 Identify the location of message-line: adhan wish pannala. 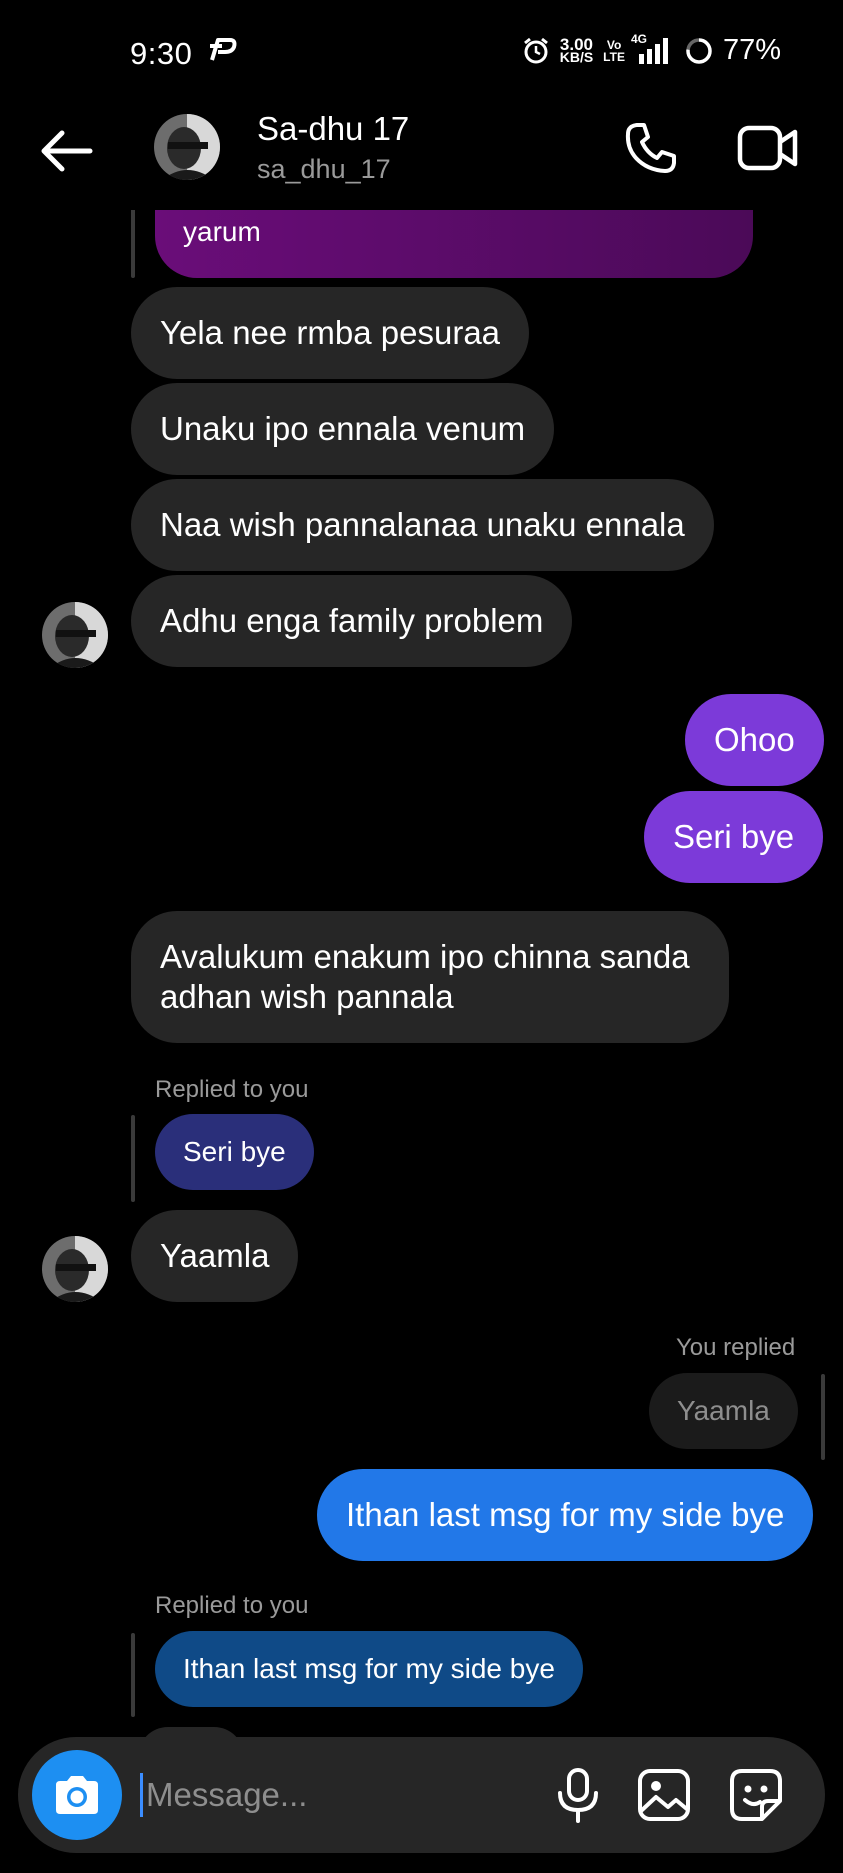
(307, 996).